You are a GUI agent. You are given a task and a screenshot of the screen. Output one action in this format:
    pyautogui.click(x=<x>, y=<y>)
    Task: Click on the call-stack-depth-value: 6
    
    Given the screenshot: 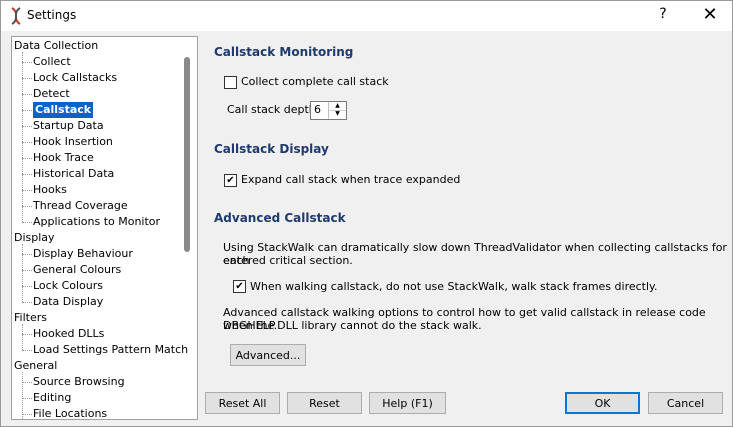 What is the action you would take?
    pyautogui.click(x=317, y=109)
    